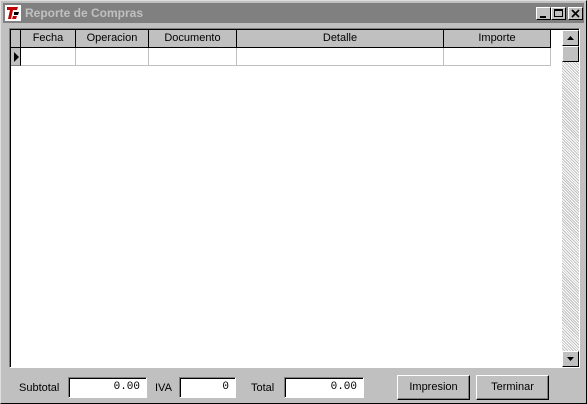 This screenshot has height=404, width=587. What do you see at coordinates (207, 387) in the screenshot?
I see `iva-field: 0` at bounding box center [207, 387].